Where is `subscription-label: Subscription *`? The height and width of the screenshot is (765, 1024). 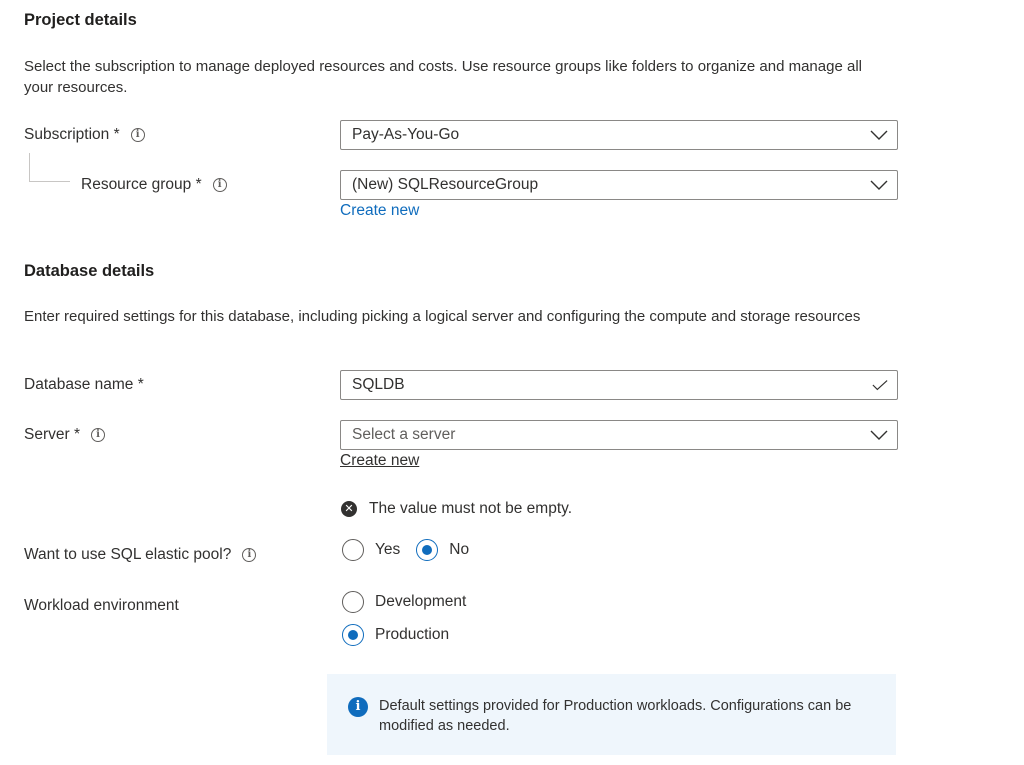 subscription-label: Subscription * is located at coordinates (72, 134).